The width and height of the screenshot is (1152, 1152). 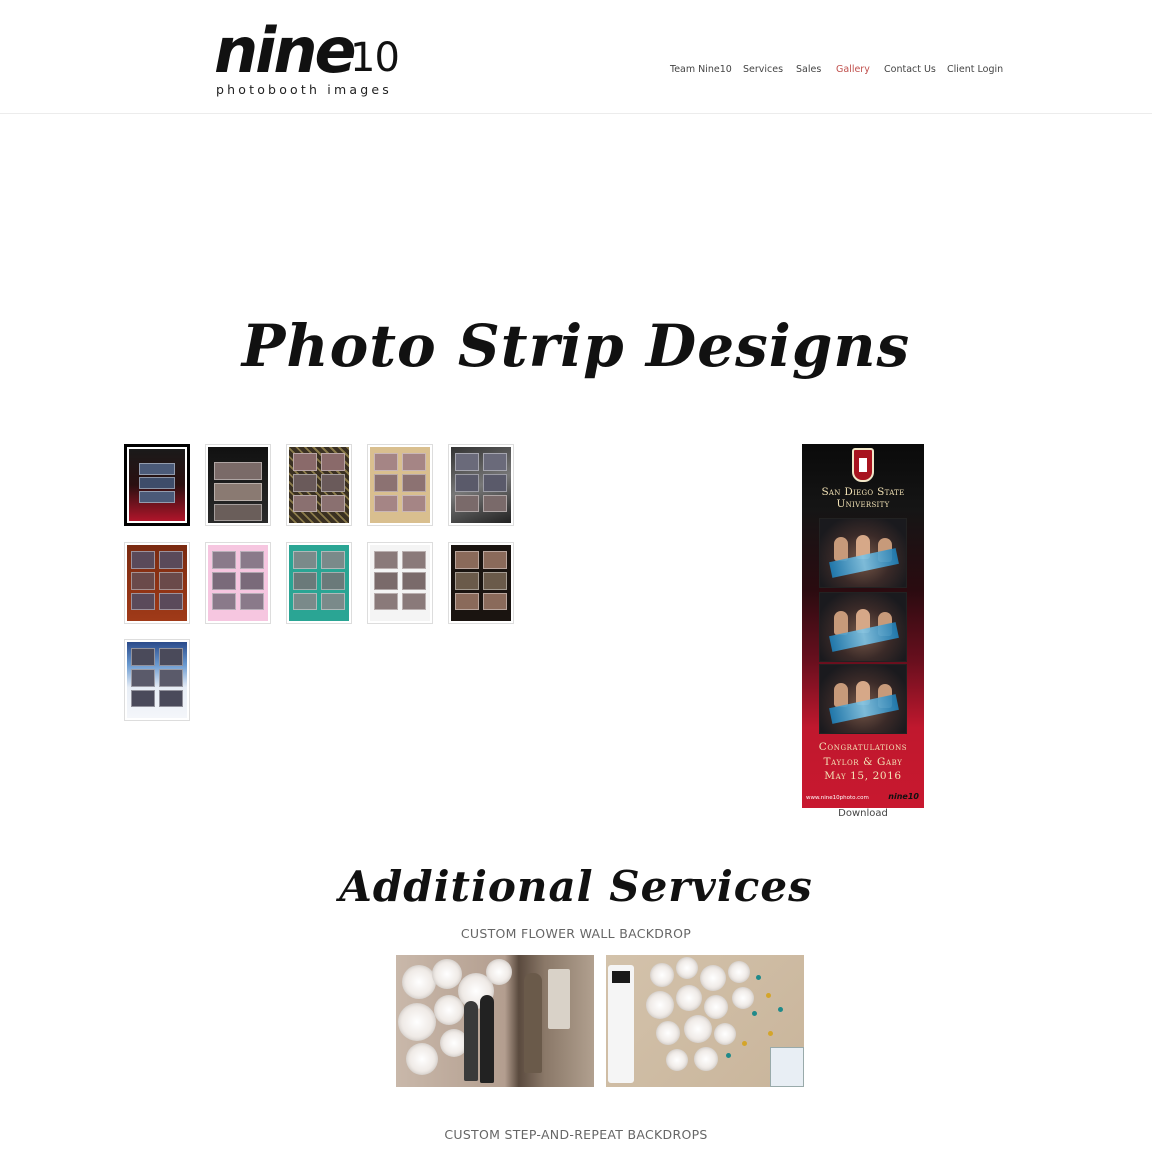 What do you see at coordinates (576, 886) in the screenshot?
I see `services-title: Additional Services` at bounding box center [576, 886].